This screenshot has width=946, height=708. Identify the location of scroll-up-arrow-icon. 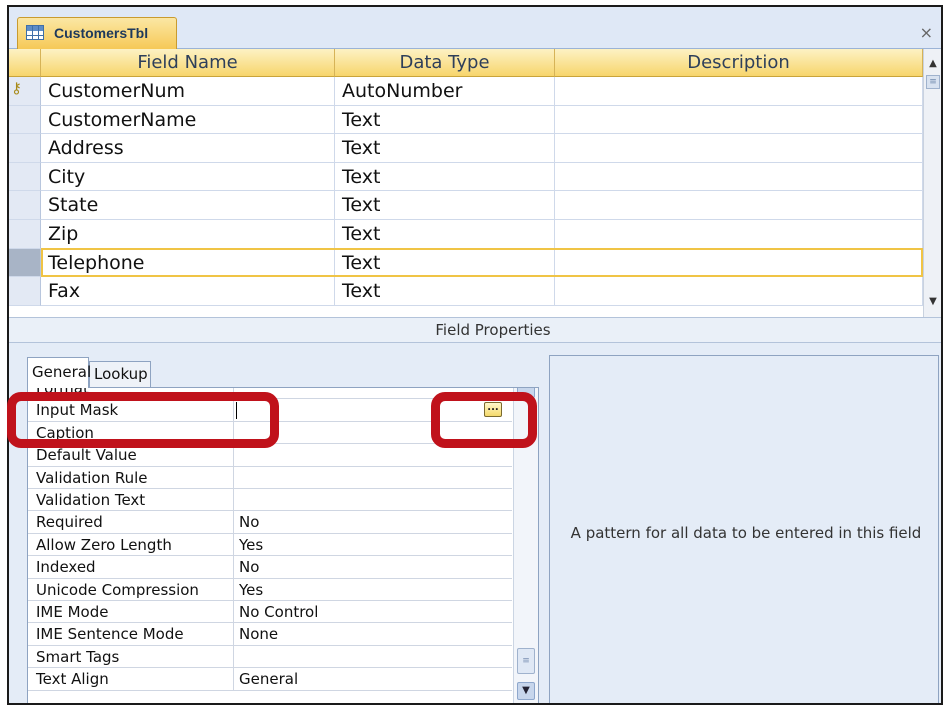
(526, 393).